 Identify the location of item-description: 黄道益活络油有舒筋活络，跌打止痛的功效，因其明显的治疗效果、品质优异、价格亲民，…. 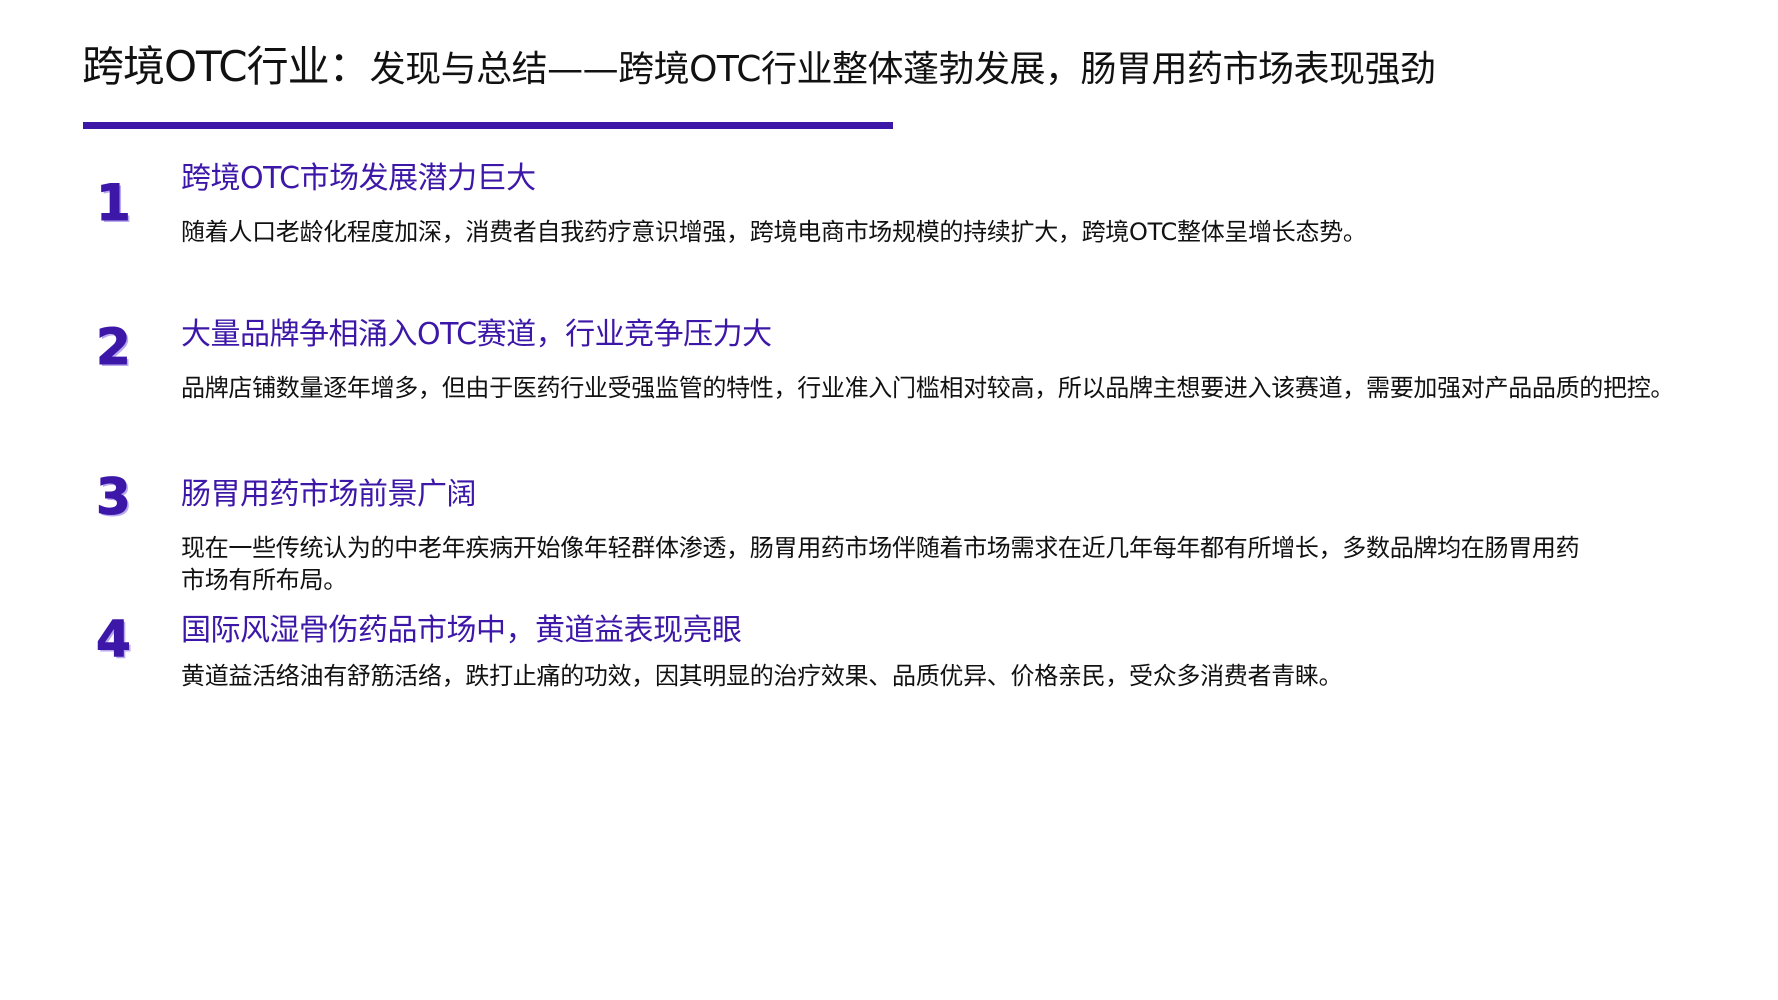
(762, 676).